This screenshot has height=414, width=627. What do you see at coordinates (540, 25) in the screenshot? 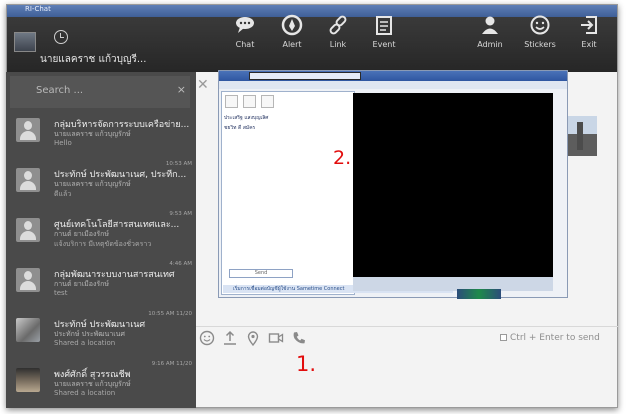
I see `sticker-icon` at bounding box center [540, 25].